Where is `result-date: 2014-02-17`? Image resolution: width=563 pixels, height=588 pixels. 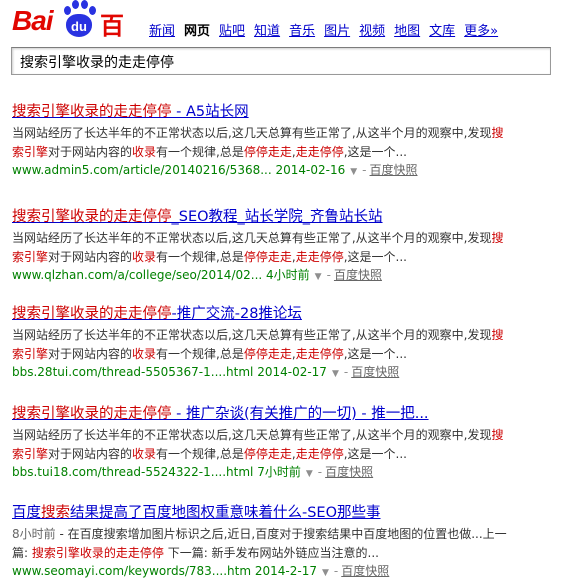
result-date: 2014-02-17 is located at coordinates (292, 372).